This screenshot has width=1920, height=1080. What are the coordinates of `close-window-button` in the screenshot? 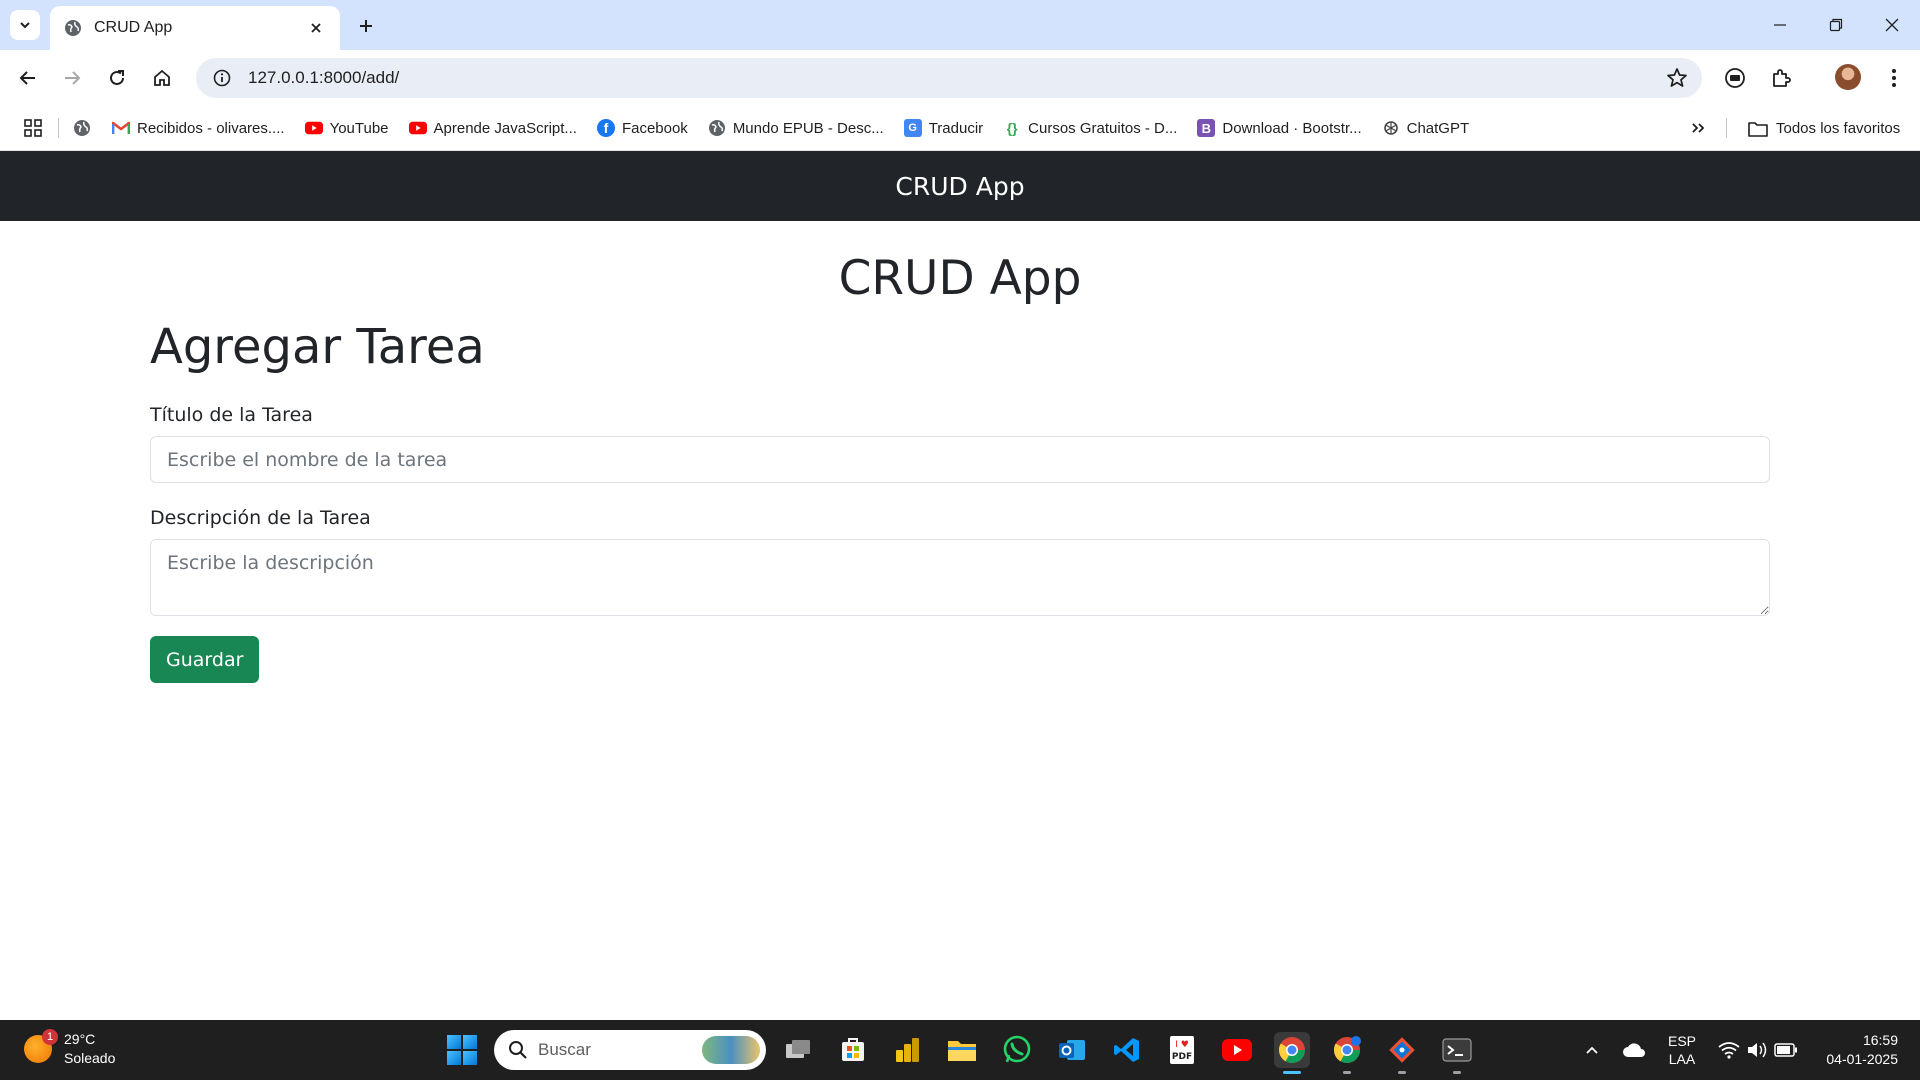 It's located at (1892, 25).